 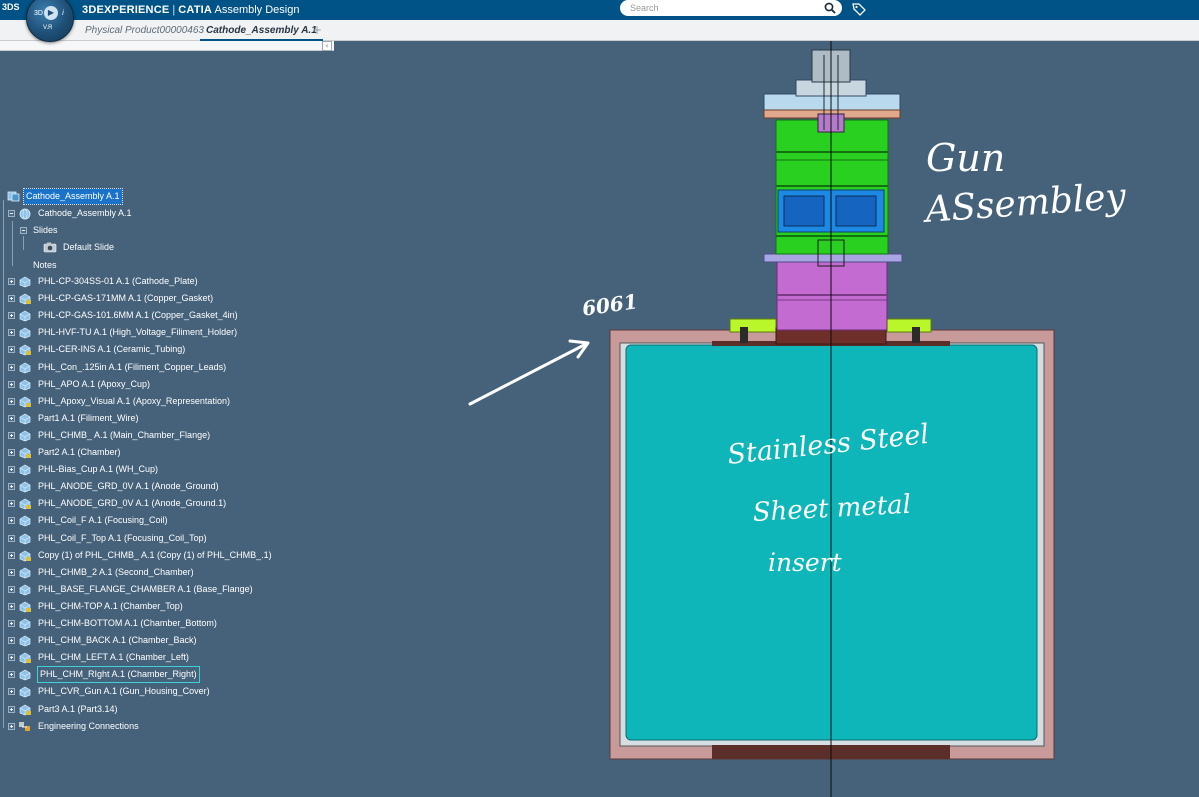 I want to click on tree-item-label: Default Slide, so click(x=88, y=247).